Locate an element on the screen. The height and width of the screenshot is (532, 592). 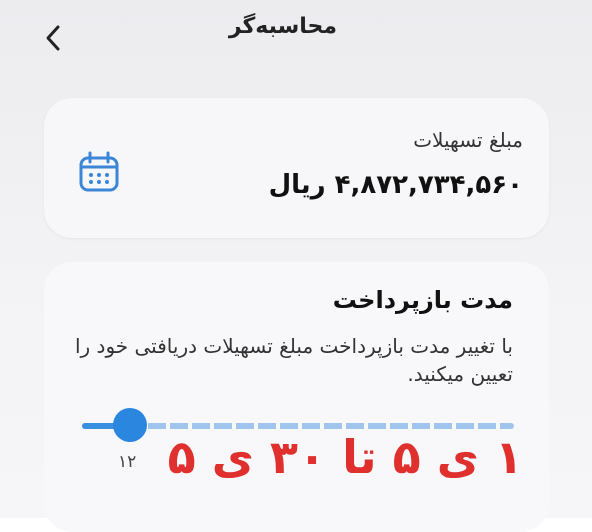
chevron-left-icon is located at coordinates (53, 38).